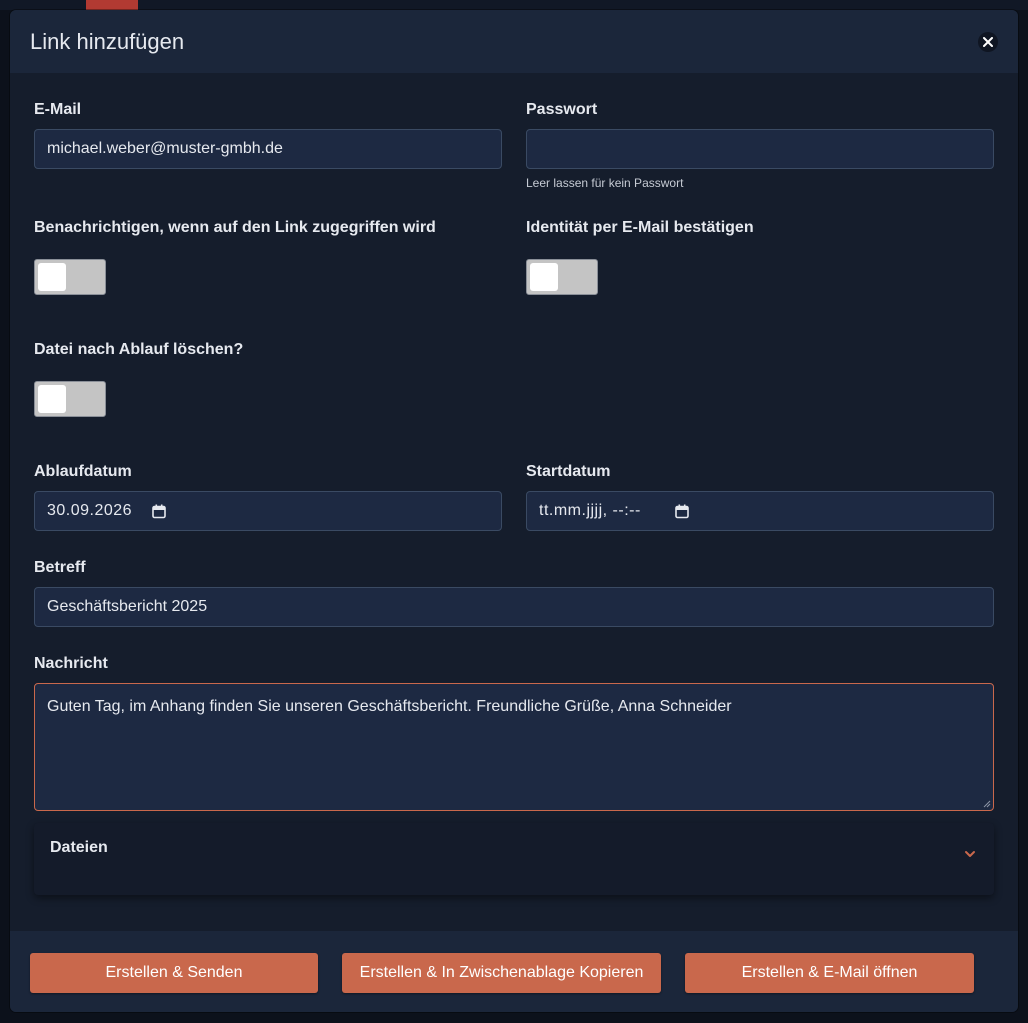 The height and width of the screenshot is (1023, 1028). Describe the element at coordinates (605, 183) in the screenshot. I see `password-hint: Leer lassen für kein Passwort` at that location.